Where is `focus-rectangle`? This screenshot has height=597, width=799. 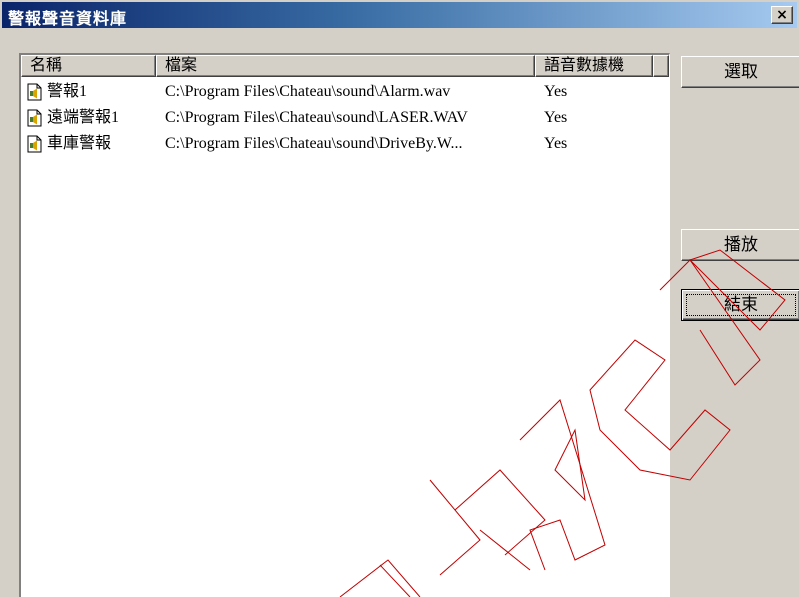
focus-rectangle is located at coordinates (741, 305).